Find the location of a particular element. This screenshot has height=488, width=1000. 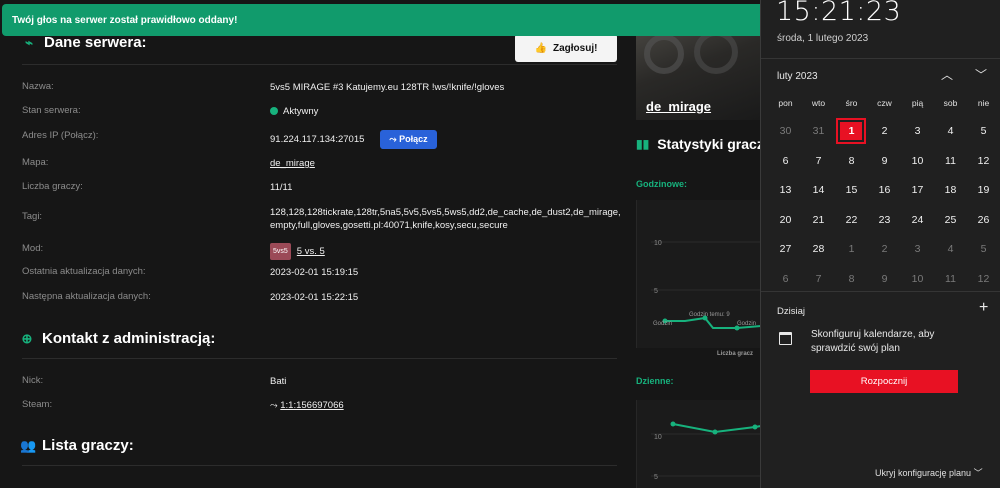

daily-tick: 10 is located at coordinates (658, 437).